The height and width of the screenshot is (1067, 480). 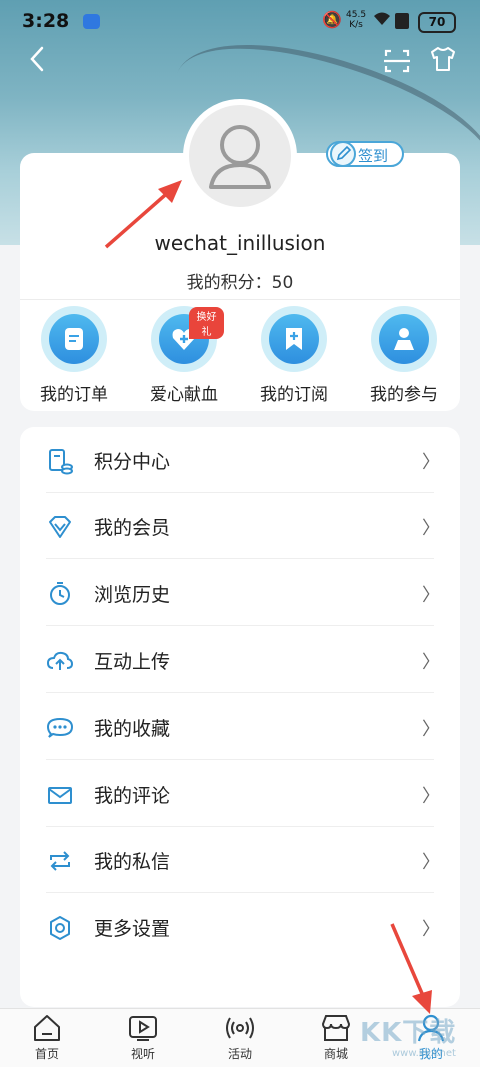 I want to click on quick-action-label: 我的订阅, so click(x=294, y=395).